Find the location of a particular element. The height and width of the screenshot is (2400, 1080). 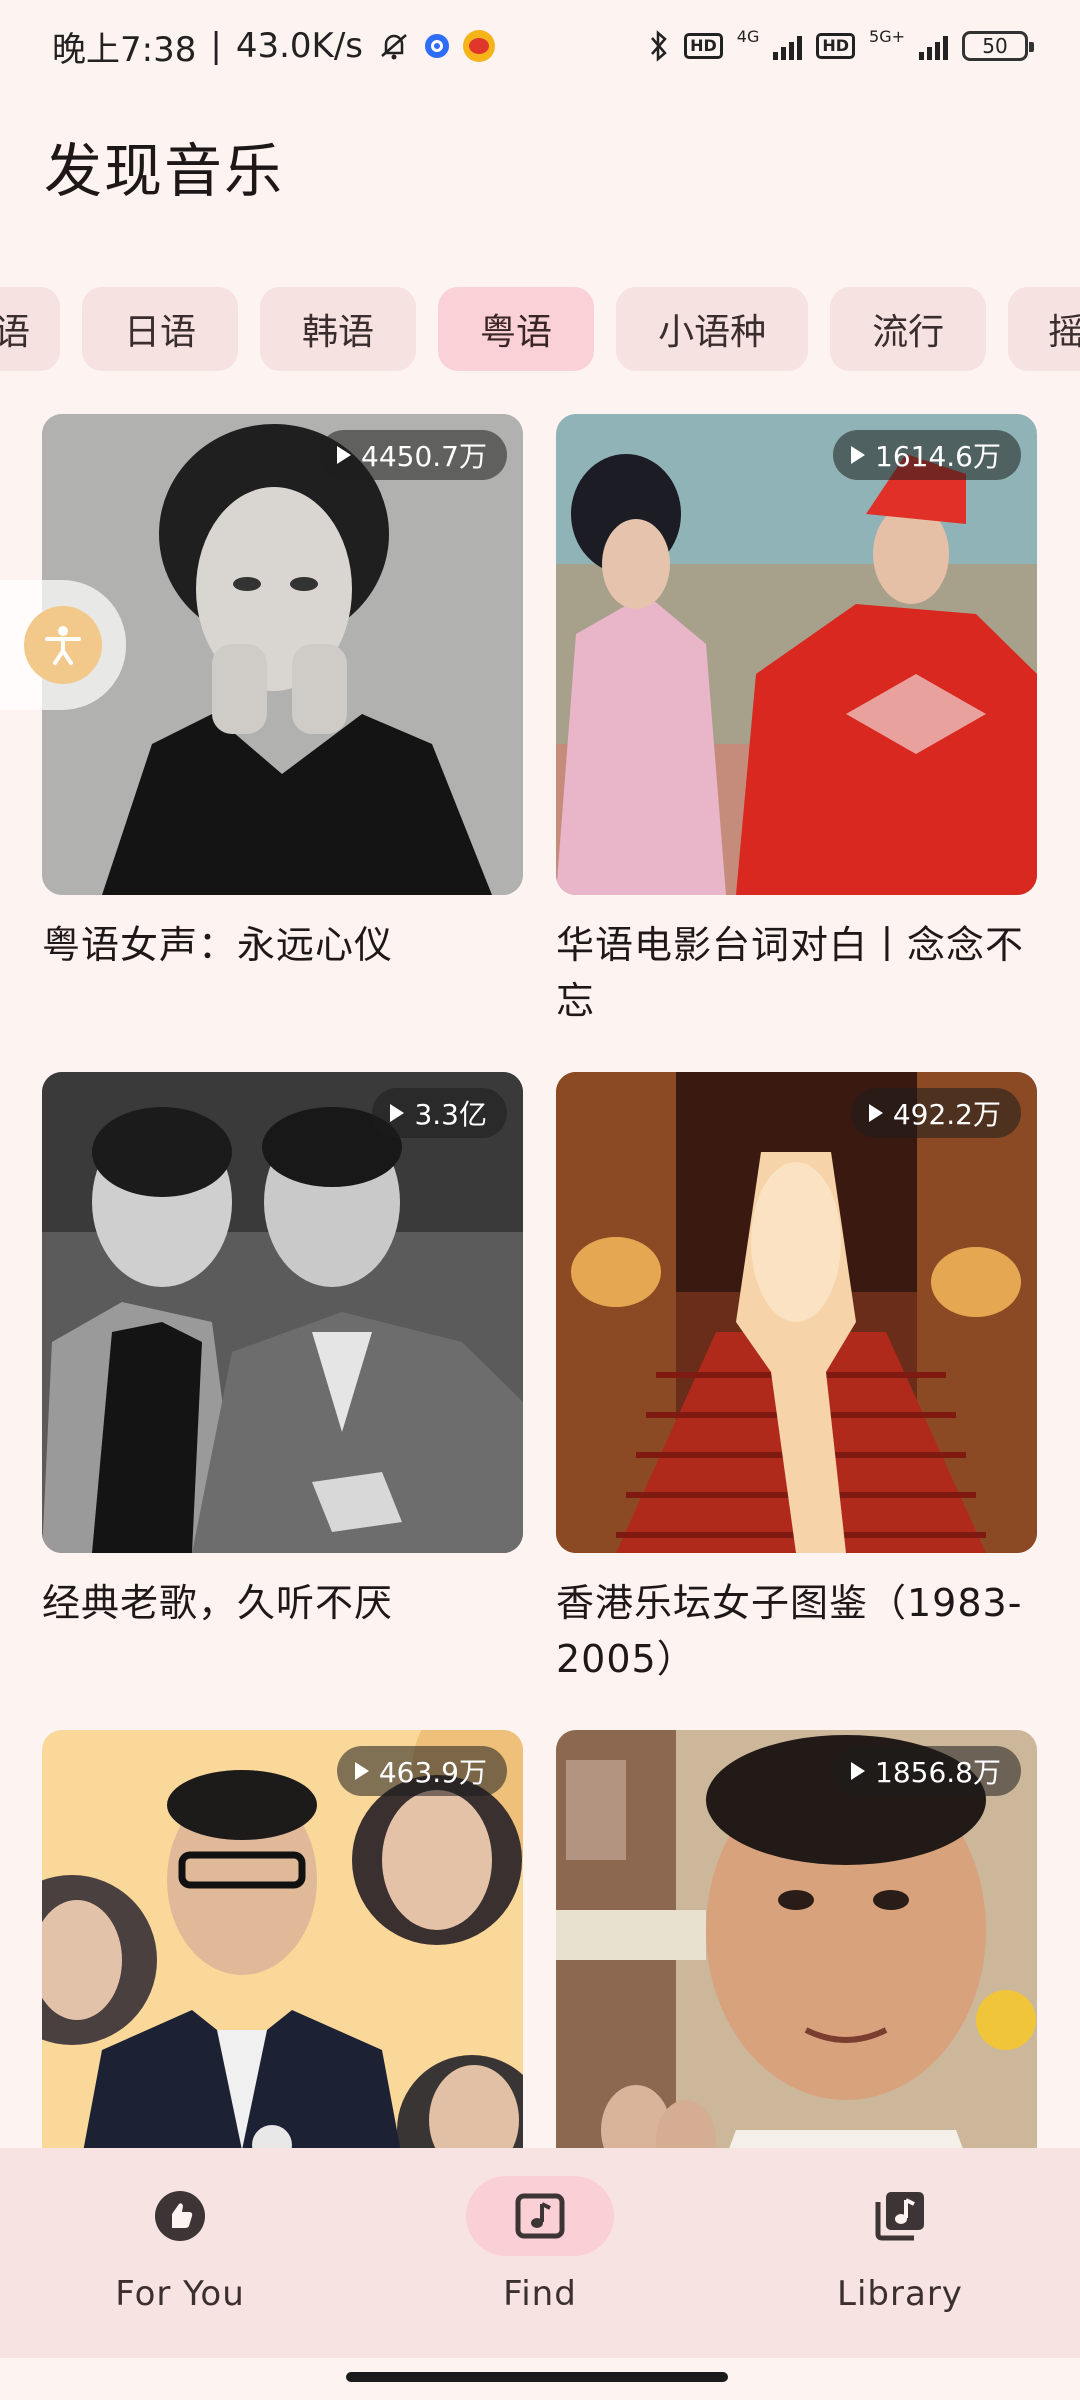

playlist-cover: 463.9万 is located at coordinates (282, 1970).